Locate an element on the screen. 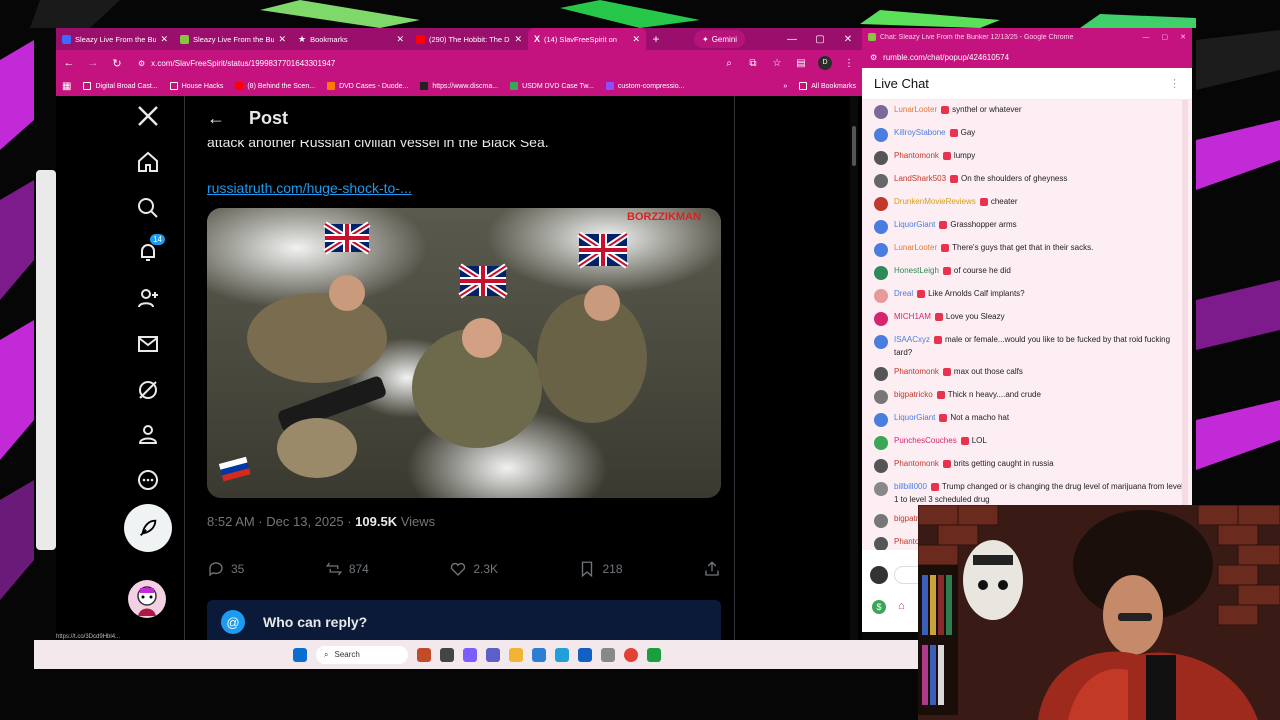  chat-username: LandShark503 is located at coordinates (920, 178).